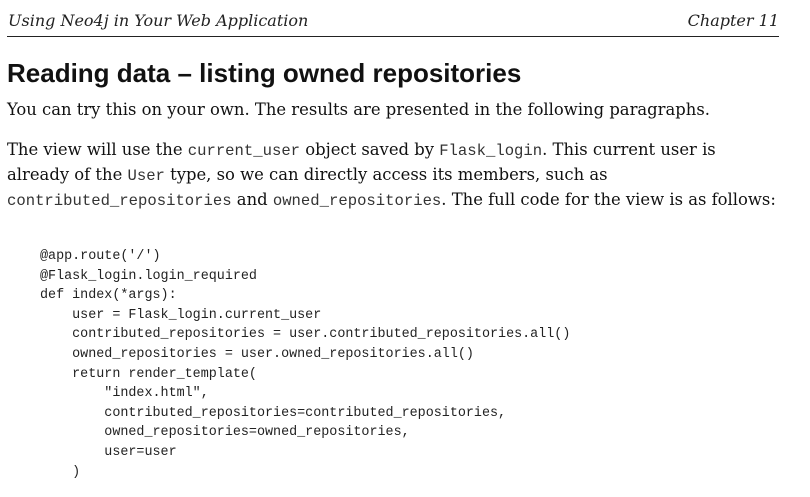  What do you see at coordinates (148, 276) in the screenshot?
I see `code-line: @Flask_login.login_required` at bounding box center [148, 276].